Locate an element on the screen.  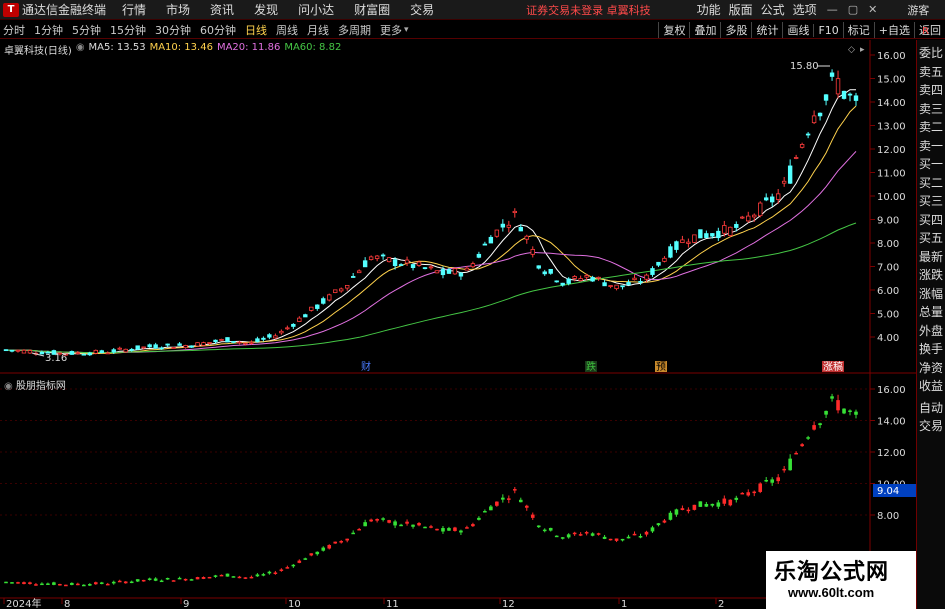
event-tag-forecast: 预 is located at coordinates (661, 367).